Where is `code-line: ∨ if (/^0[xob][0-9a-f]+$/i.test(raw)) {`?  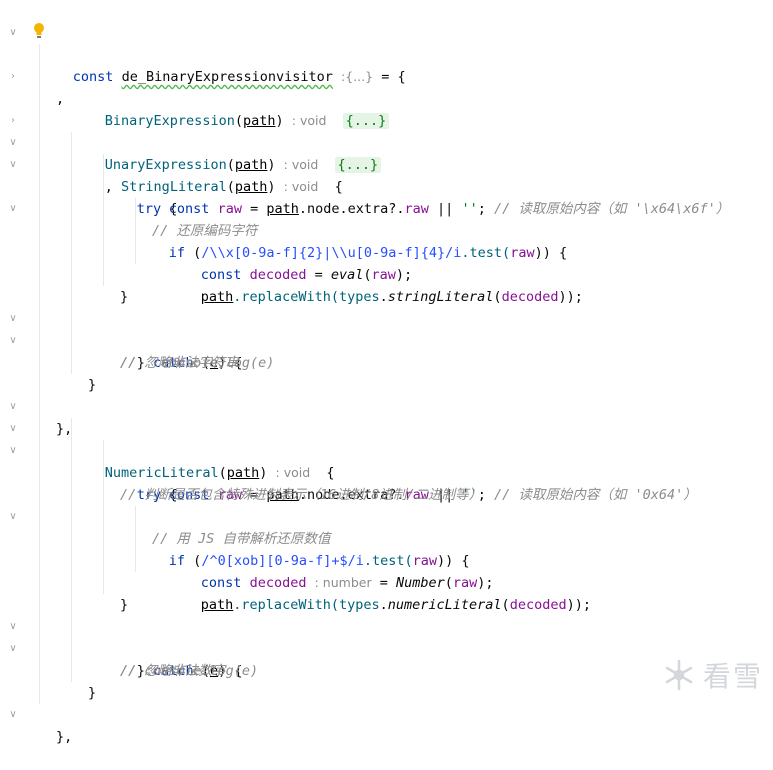 code-line: ∨ if (/^0[xob][0-9a-f]+$/i.test(raw)) { is located at coordinates (234, 526).